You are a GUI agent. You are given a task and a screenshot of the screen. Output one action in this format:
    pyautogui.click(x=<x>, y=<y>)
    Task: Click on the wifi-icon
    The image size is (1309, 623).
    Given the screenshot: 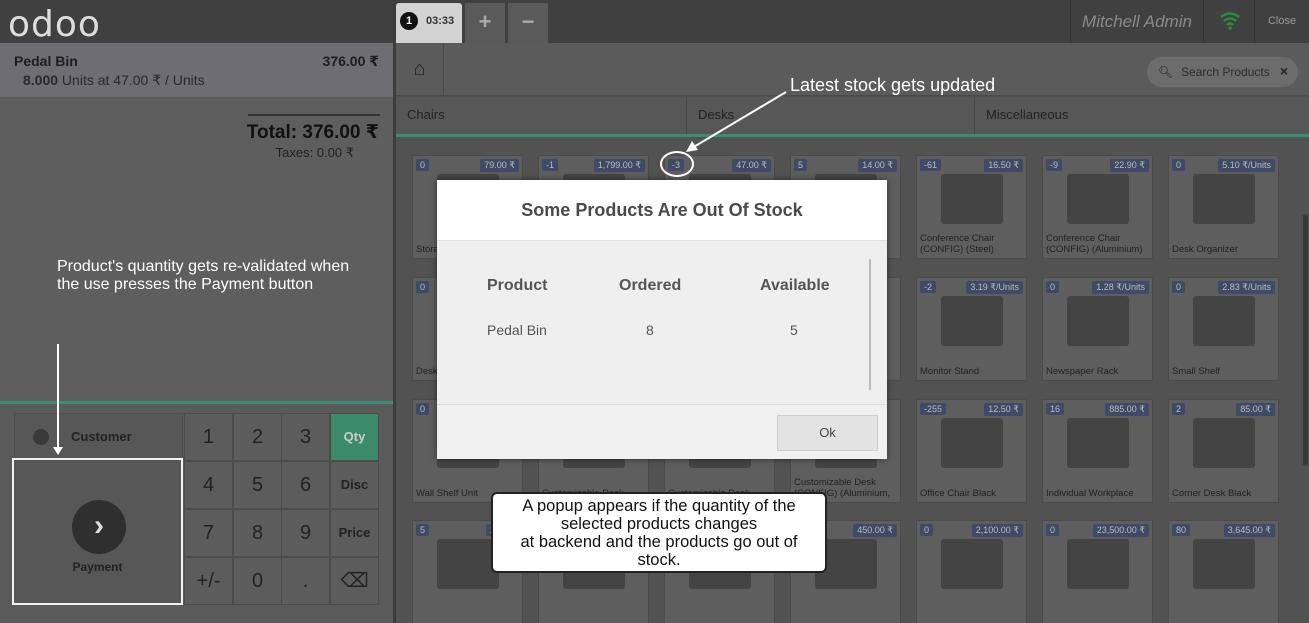 What is the action you would take?
    pyautogui.click(x=1230, y=21)
    